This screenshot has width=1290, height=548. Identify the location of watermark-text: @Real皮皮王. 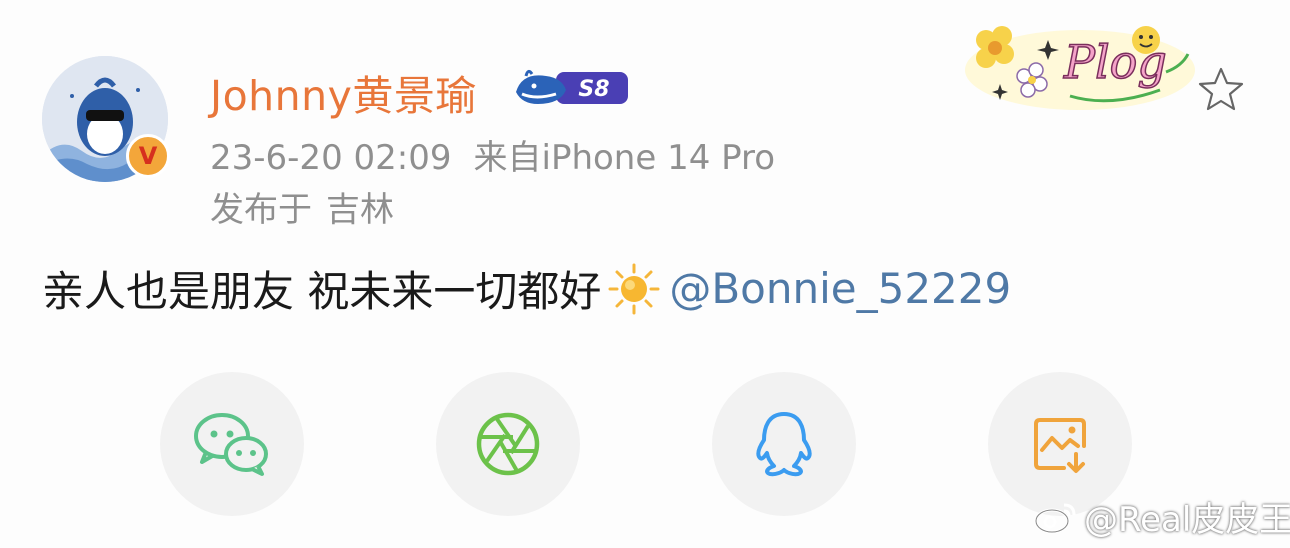
(1187, 520).